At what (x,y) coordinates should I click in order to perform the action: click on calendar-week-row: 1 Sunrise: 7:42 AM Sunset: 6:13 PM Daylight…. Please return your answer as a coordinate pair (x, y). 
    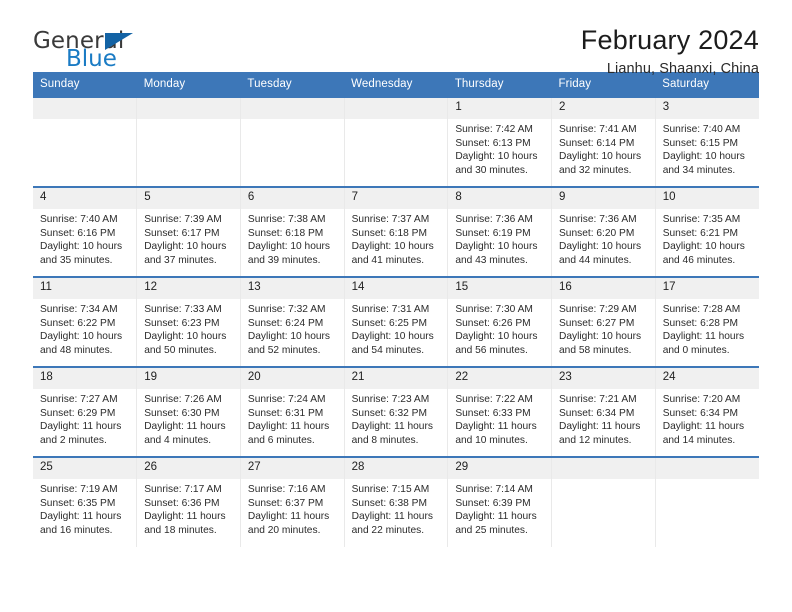
    Looking at the image, I should click on (396, 141).